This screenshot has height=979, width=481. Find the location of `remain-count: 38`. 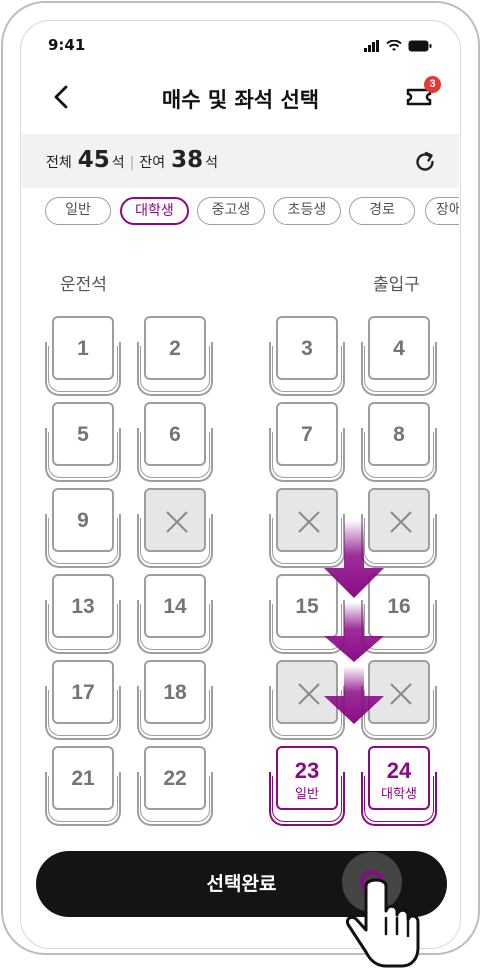

remain-count: 38 is located at coordinates (187, 160).